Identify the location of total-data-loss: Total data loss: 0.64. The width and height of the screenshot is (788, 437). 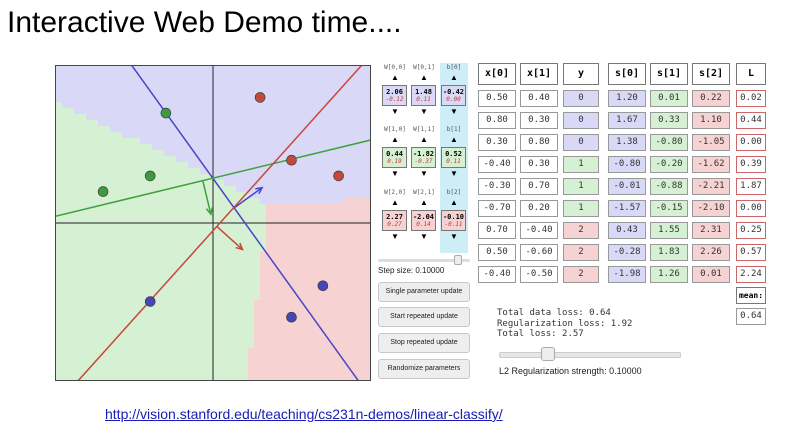
(554, 313).